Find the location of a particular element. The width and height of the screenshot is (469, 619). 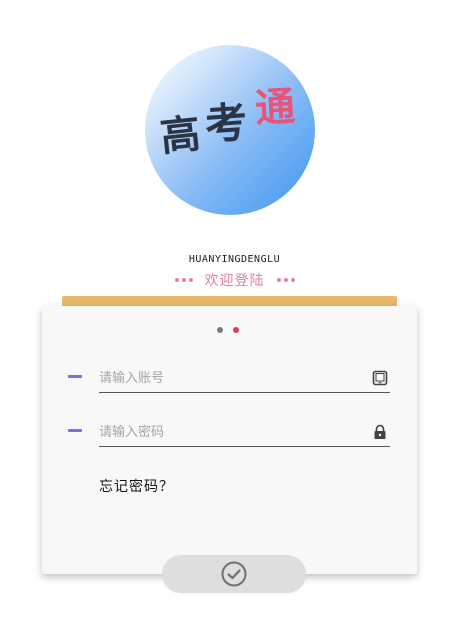

lock-icon is located at coordinates (380, 431).